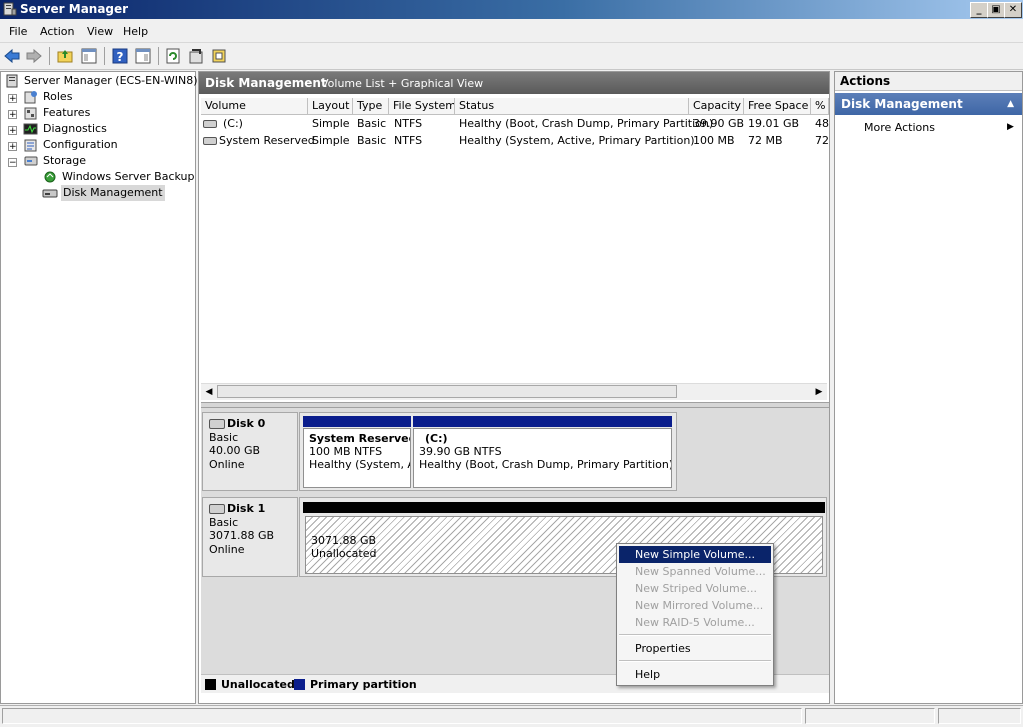 The image size is (1023, 727). What do you see at coordinates (819, 392) in the screenshot?
I see `scroll-right-icon: ▶` at bounding box center [819, 392].